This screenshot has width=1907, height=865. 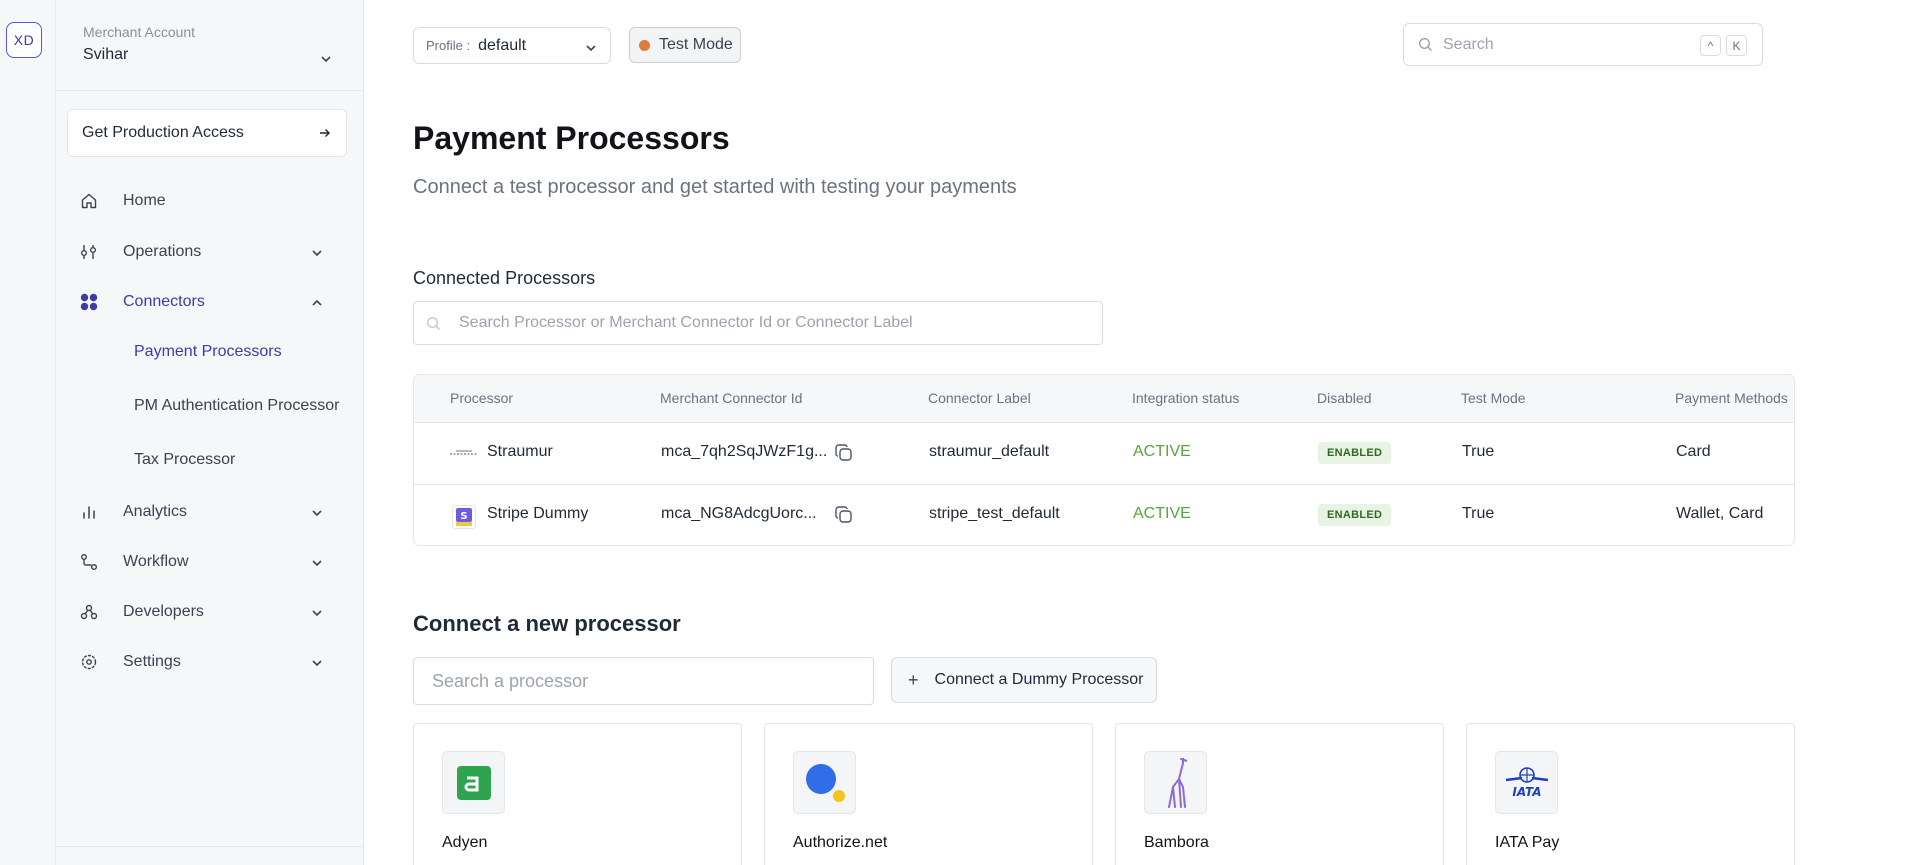 I want to click on connect-dummy-processor-button: + Connect a Dummy Processor, so click(x=1024, y=680).